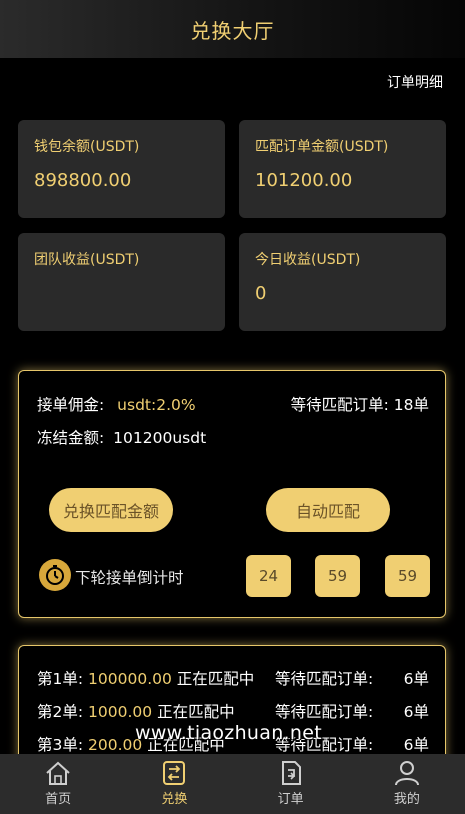 The image size is (465, 814). What do you see at coordinates (55, 575) in the screenshot?
I see `timer-icon` at bounding box center [55, 575].